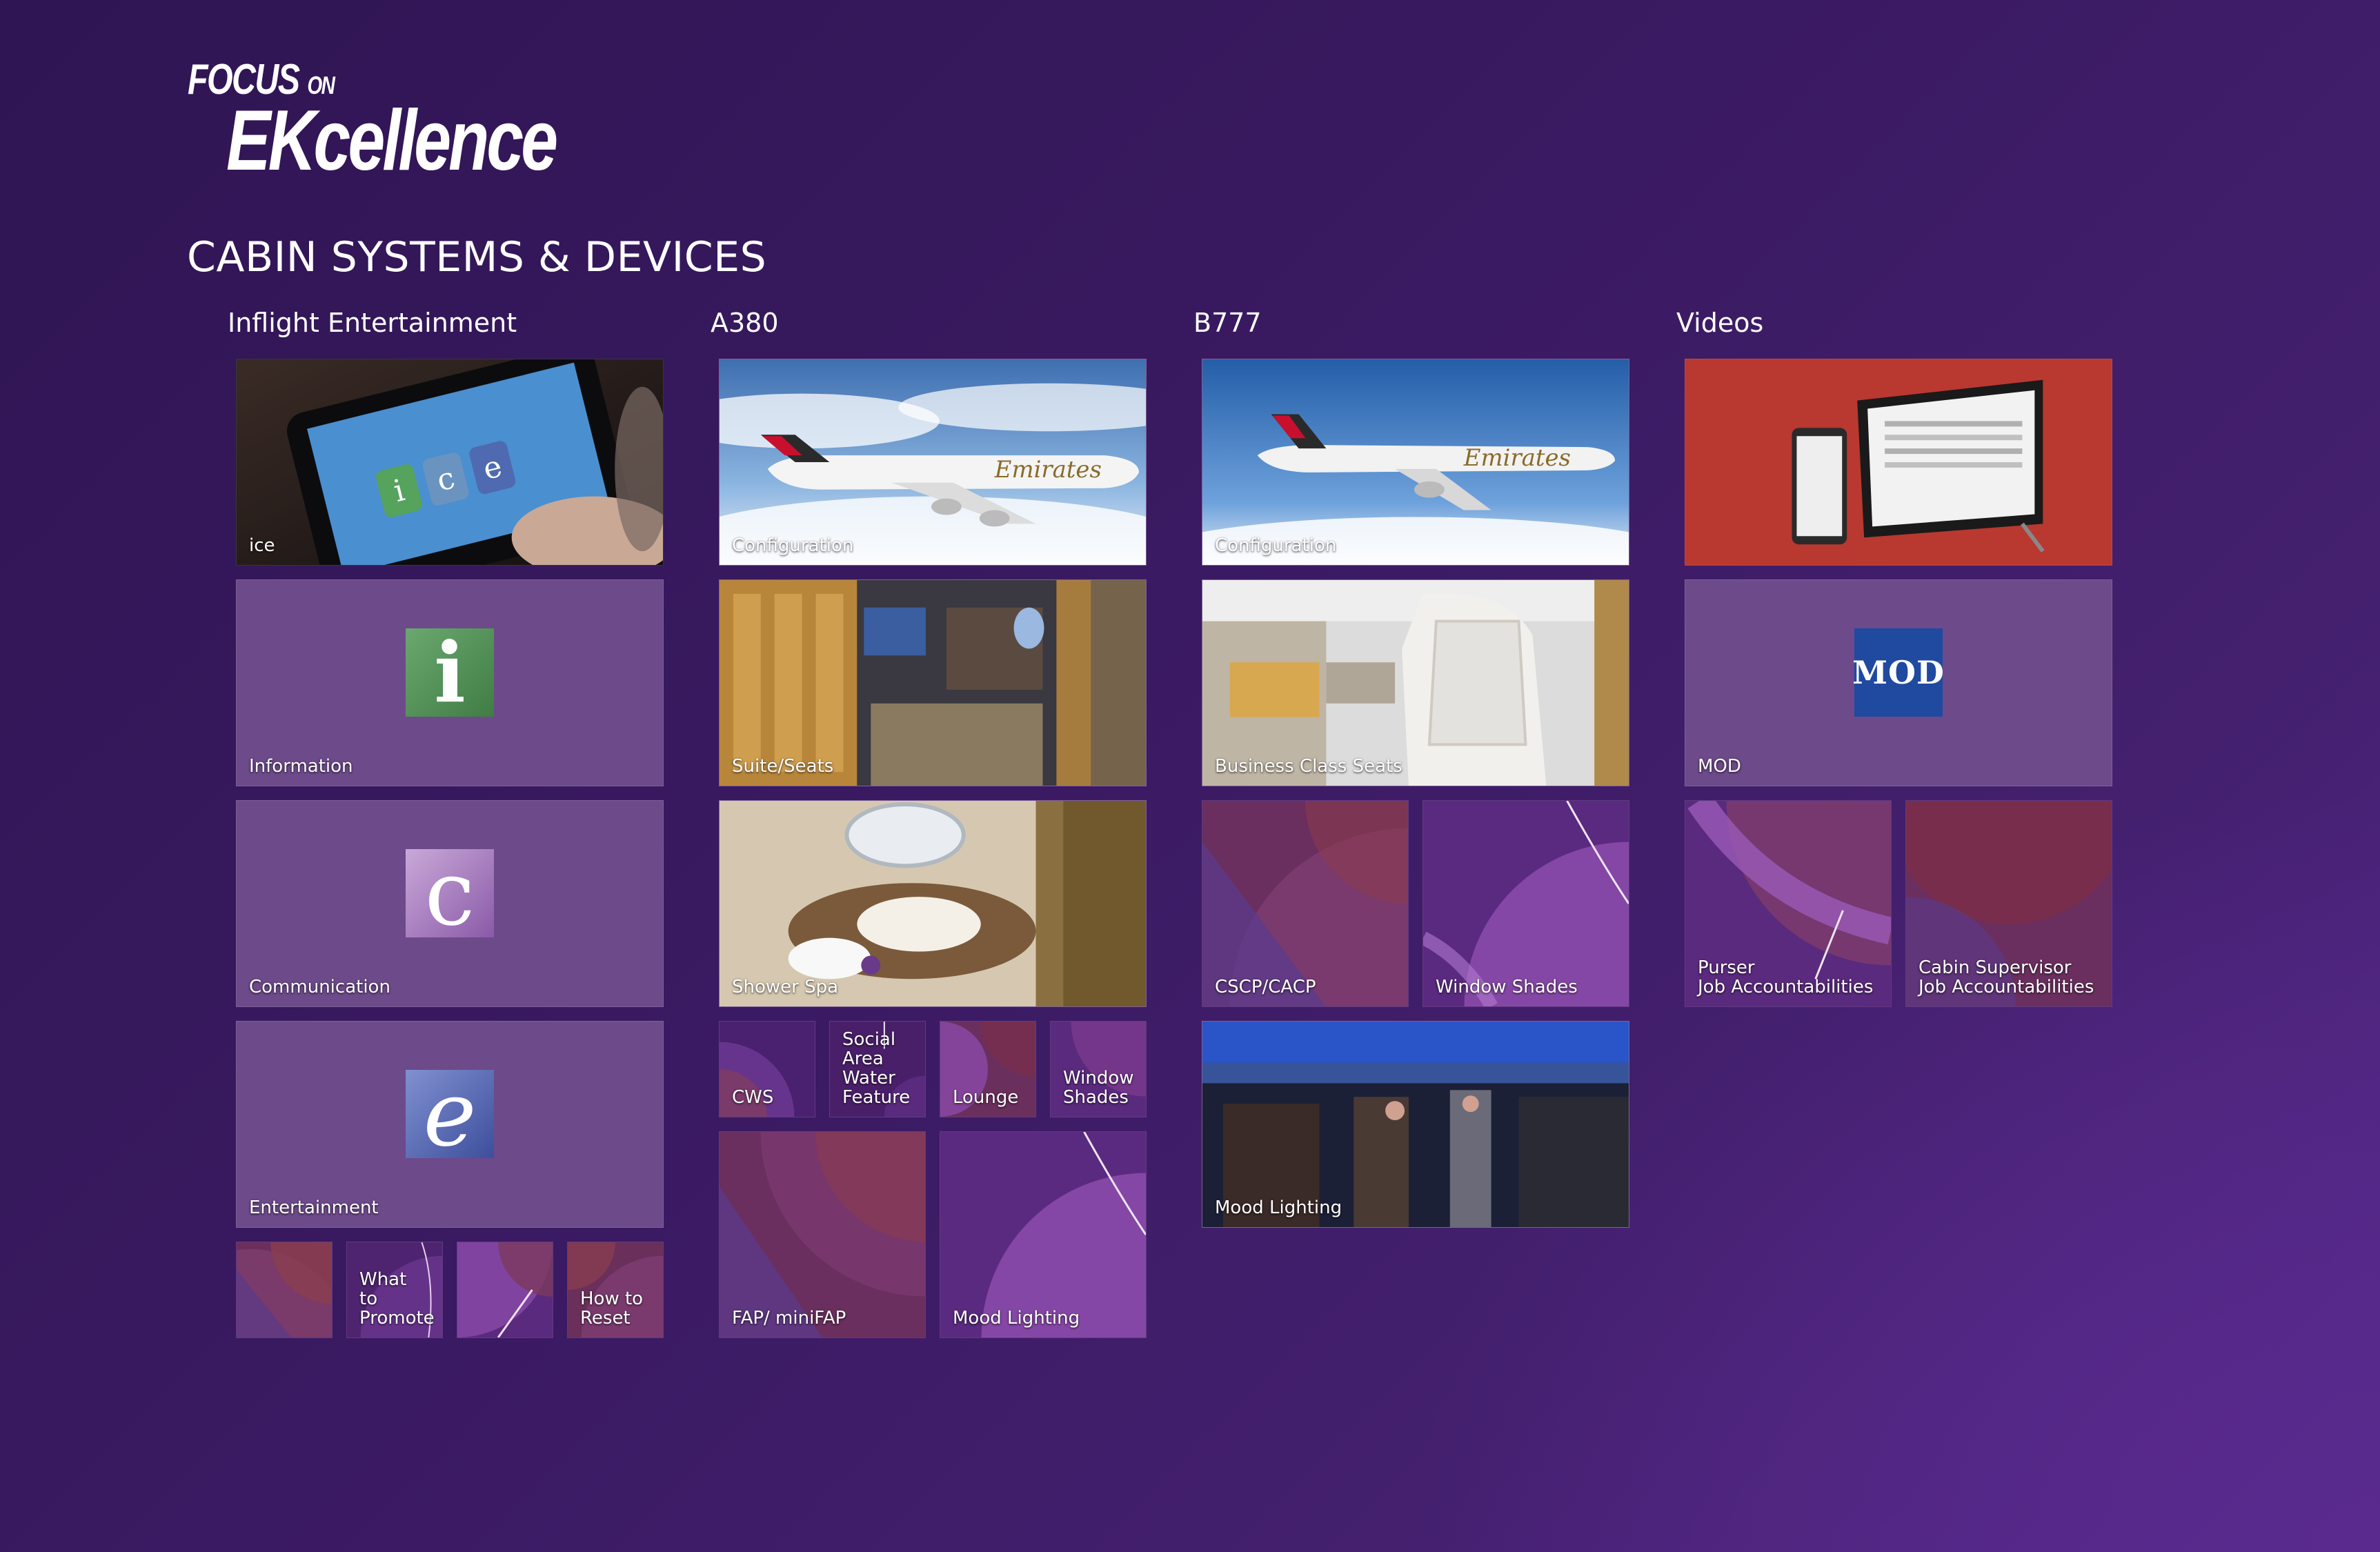  I want to click on focus-on-ekcellence-logo: FOCUS ON EKcellence, so click(373, 120).